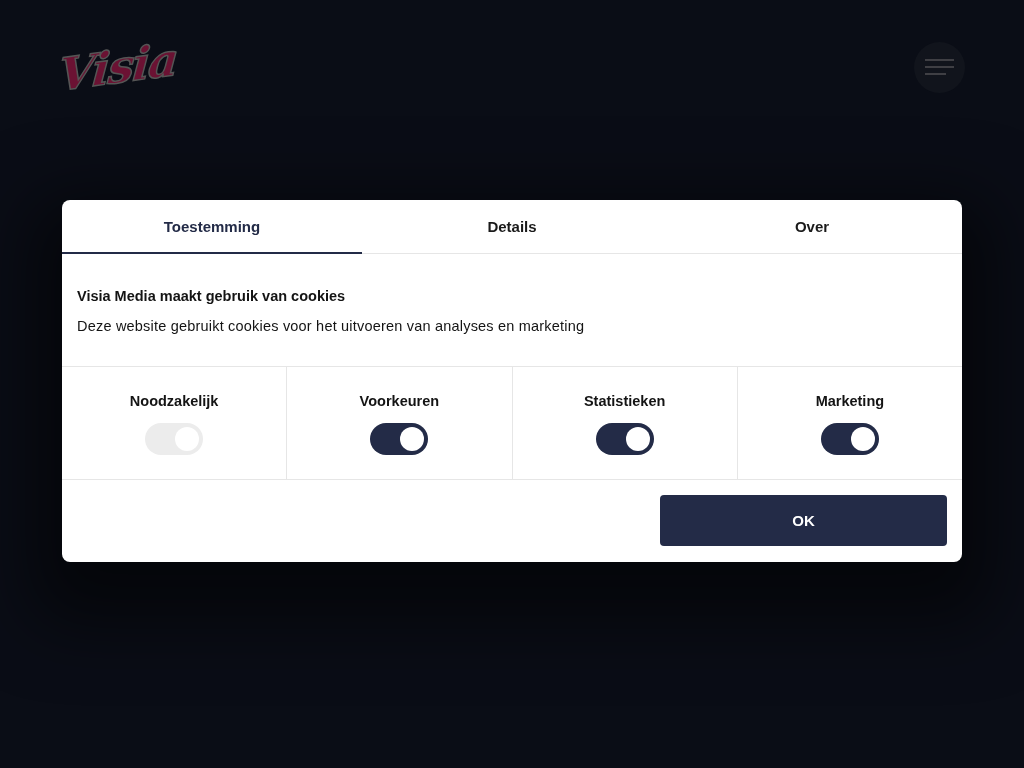  I want to click on tab: Details, so click(512, 227).